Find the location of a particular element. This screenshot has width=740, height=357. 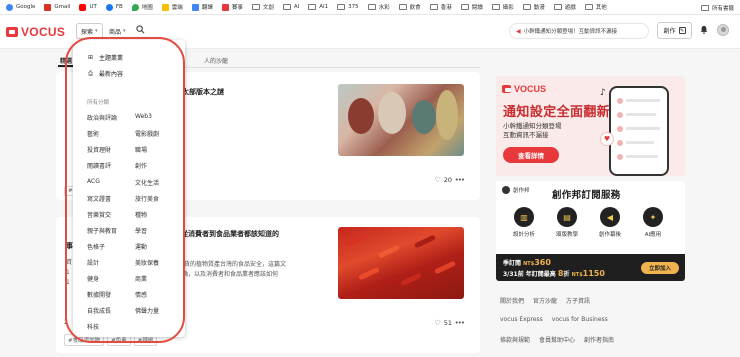

footer-link-official: 官方沙龍 is located at coordinates (545, 300).